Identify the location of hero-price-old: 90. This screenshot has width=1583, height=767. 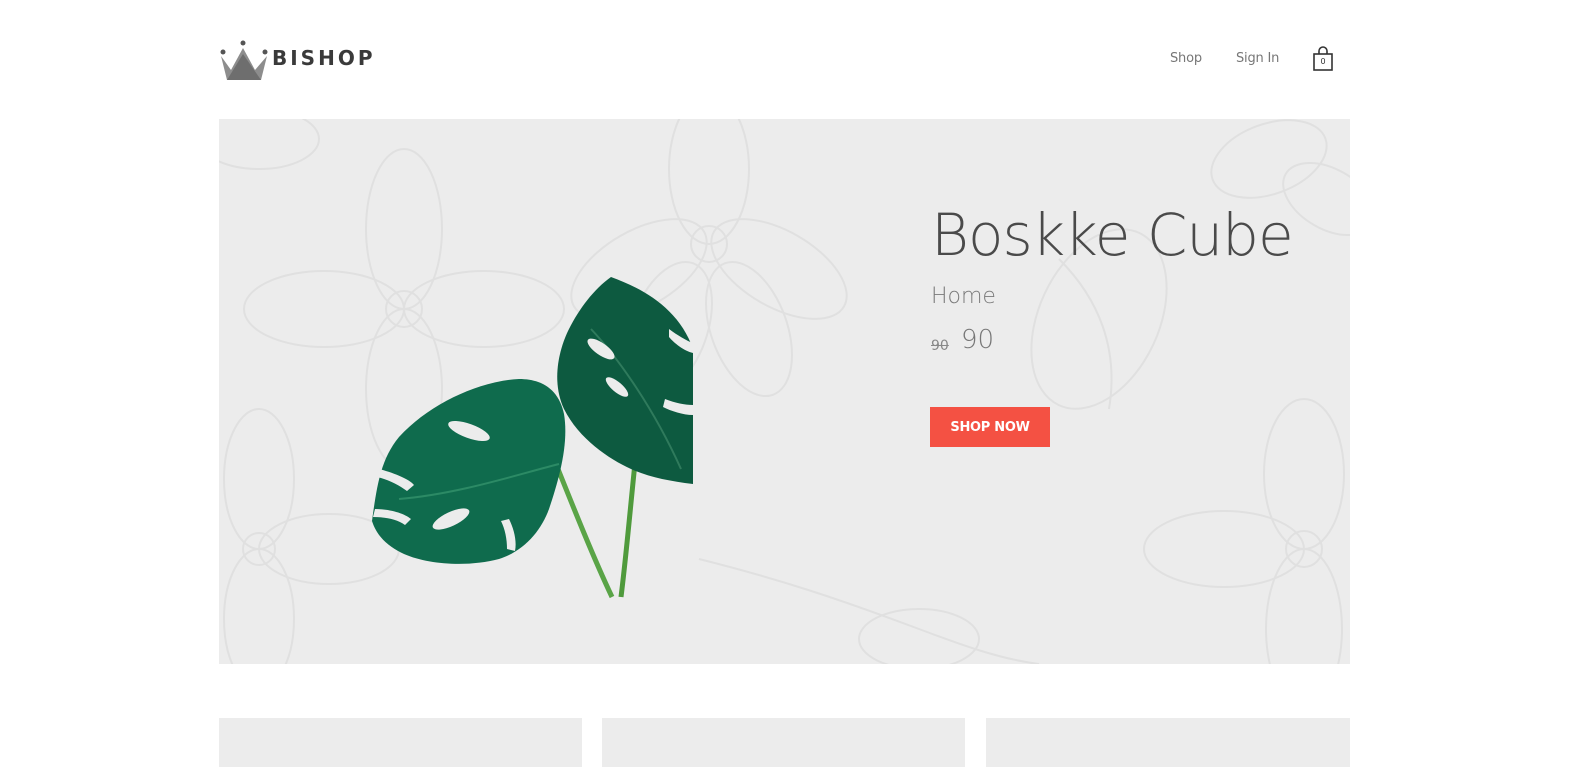
(940, 346).